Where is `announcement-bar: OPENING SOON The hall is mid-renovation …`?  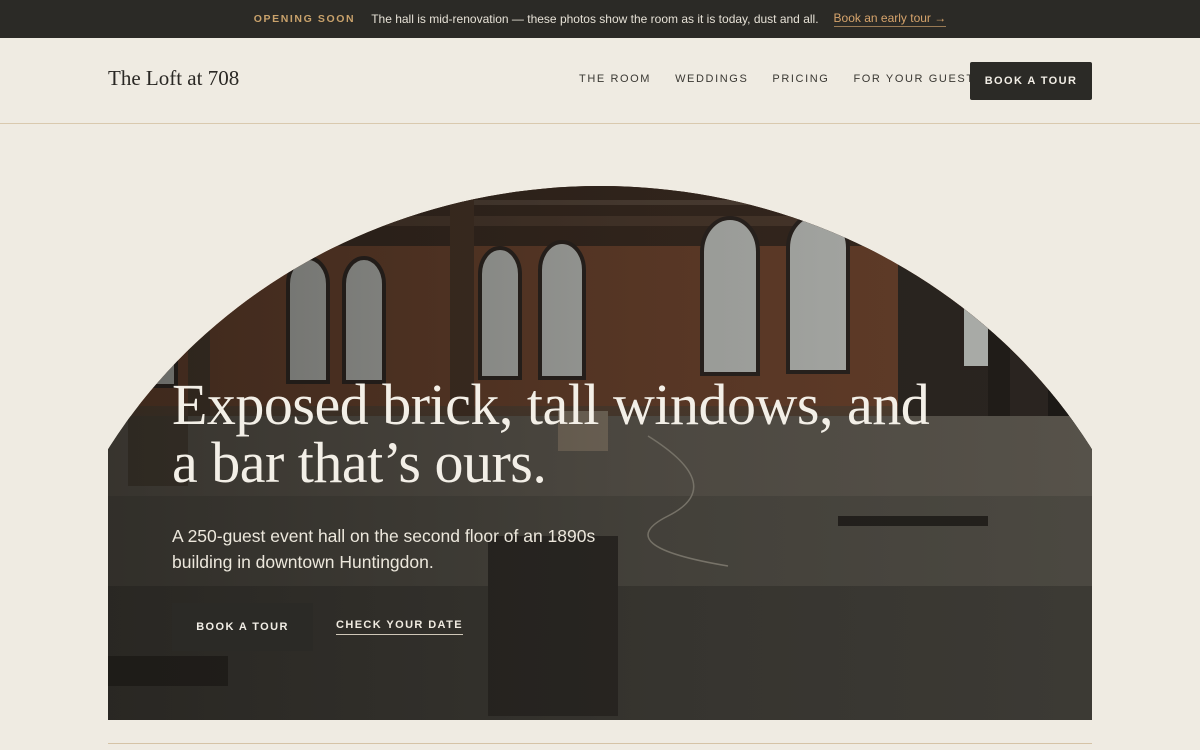 announcement-bar: OPENING SOON The hall is mid-renovation … is located at coordinates (600, 19).